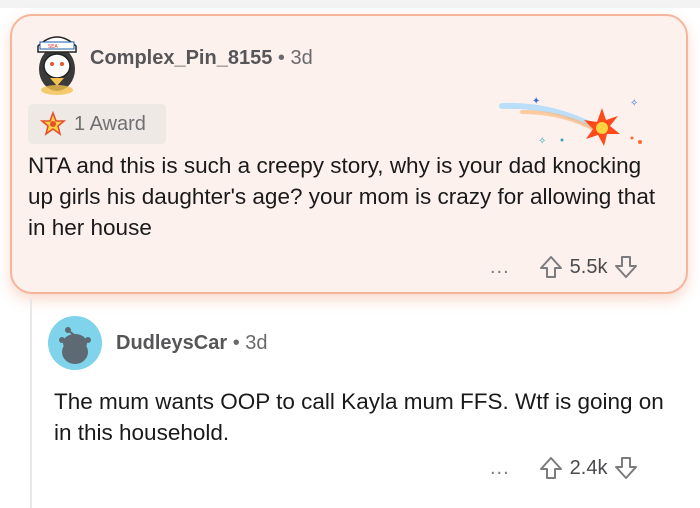 The image size is (700, 508). I want to click on award-label: 1 Award, so click(110, 123).